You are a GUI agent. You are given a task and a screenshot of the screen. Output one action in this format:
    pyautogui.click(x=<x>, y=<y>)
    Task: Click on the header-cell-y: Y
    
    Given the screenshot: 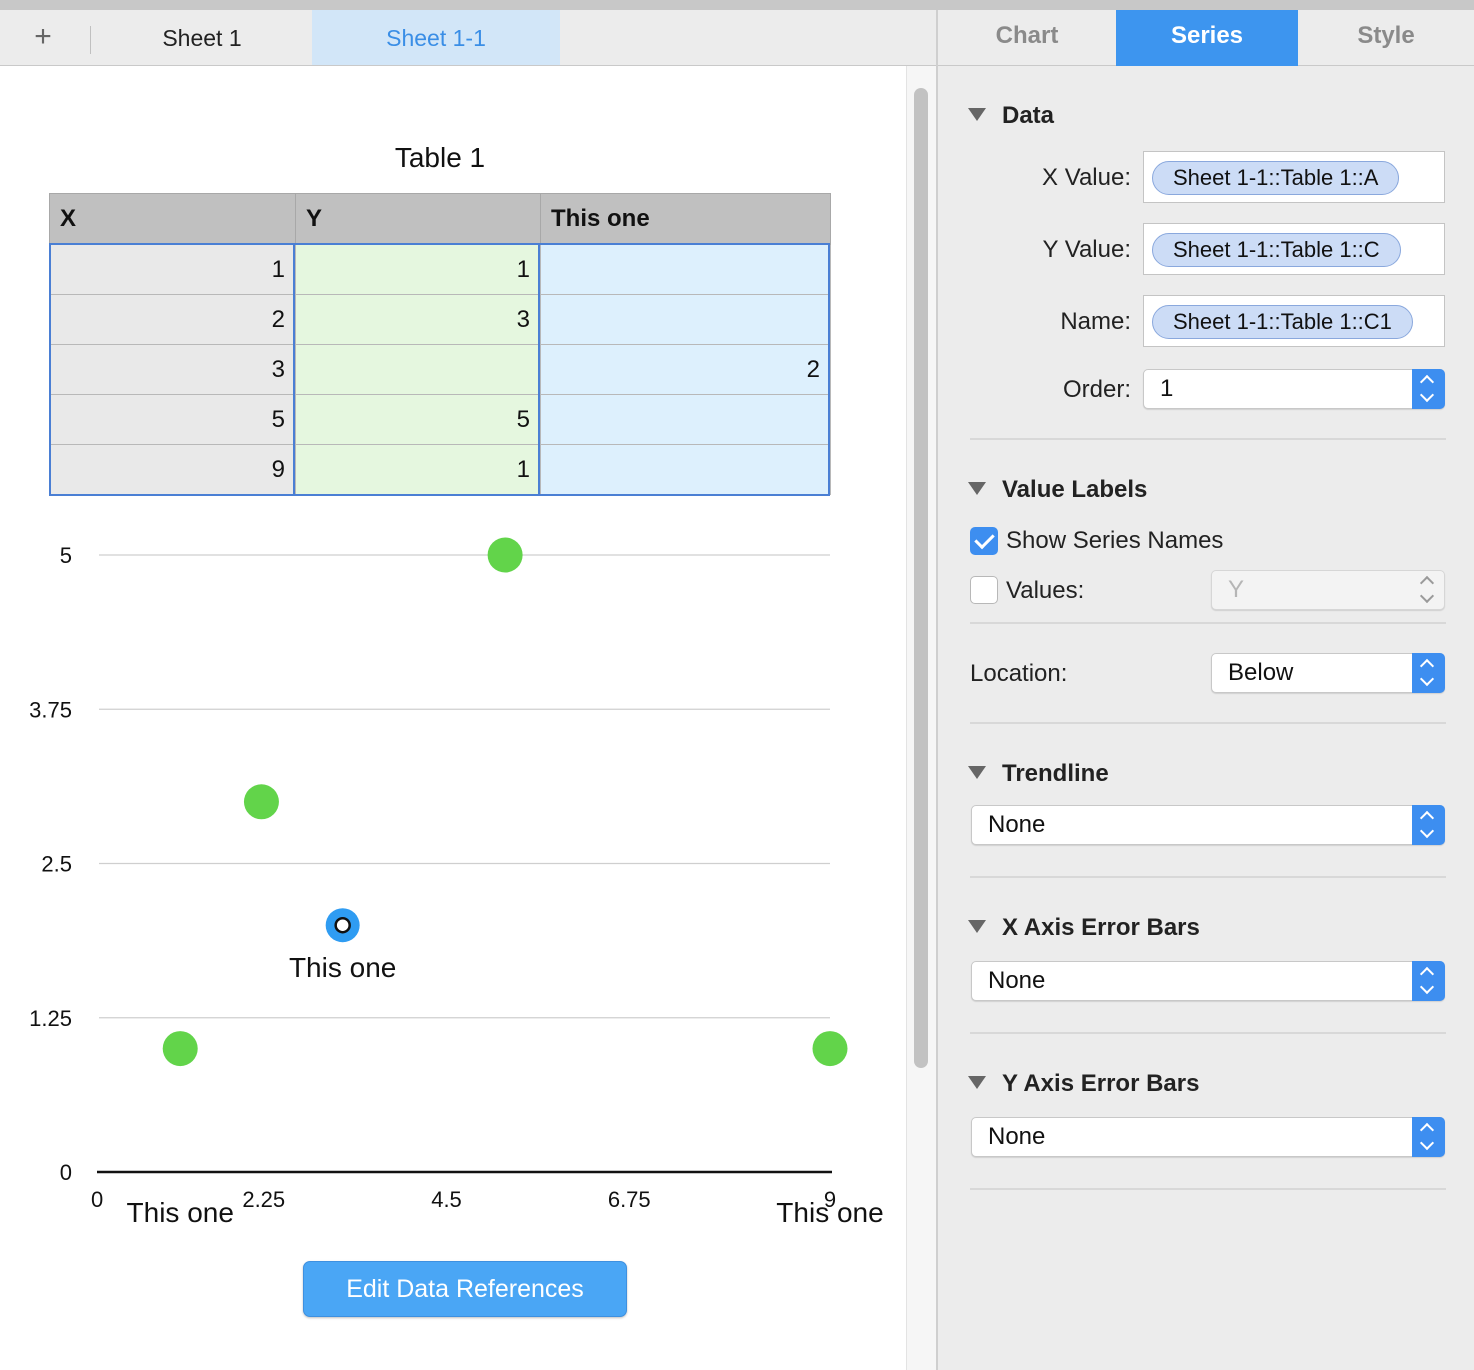 What is the action you would take?
    pyautogui.click(x=418, y=219)
    